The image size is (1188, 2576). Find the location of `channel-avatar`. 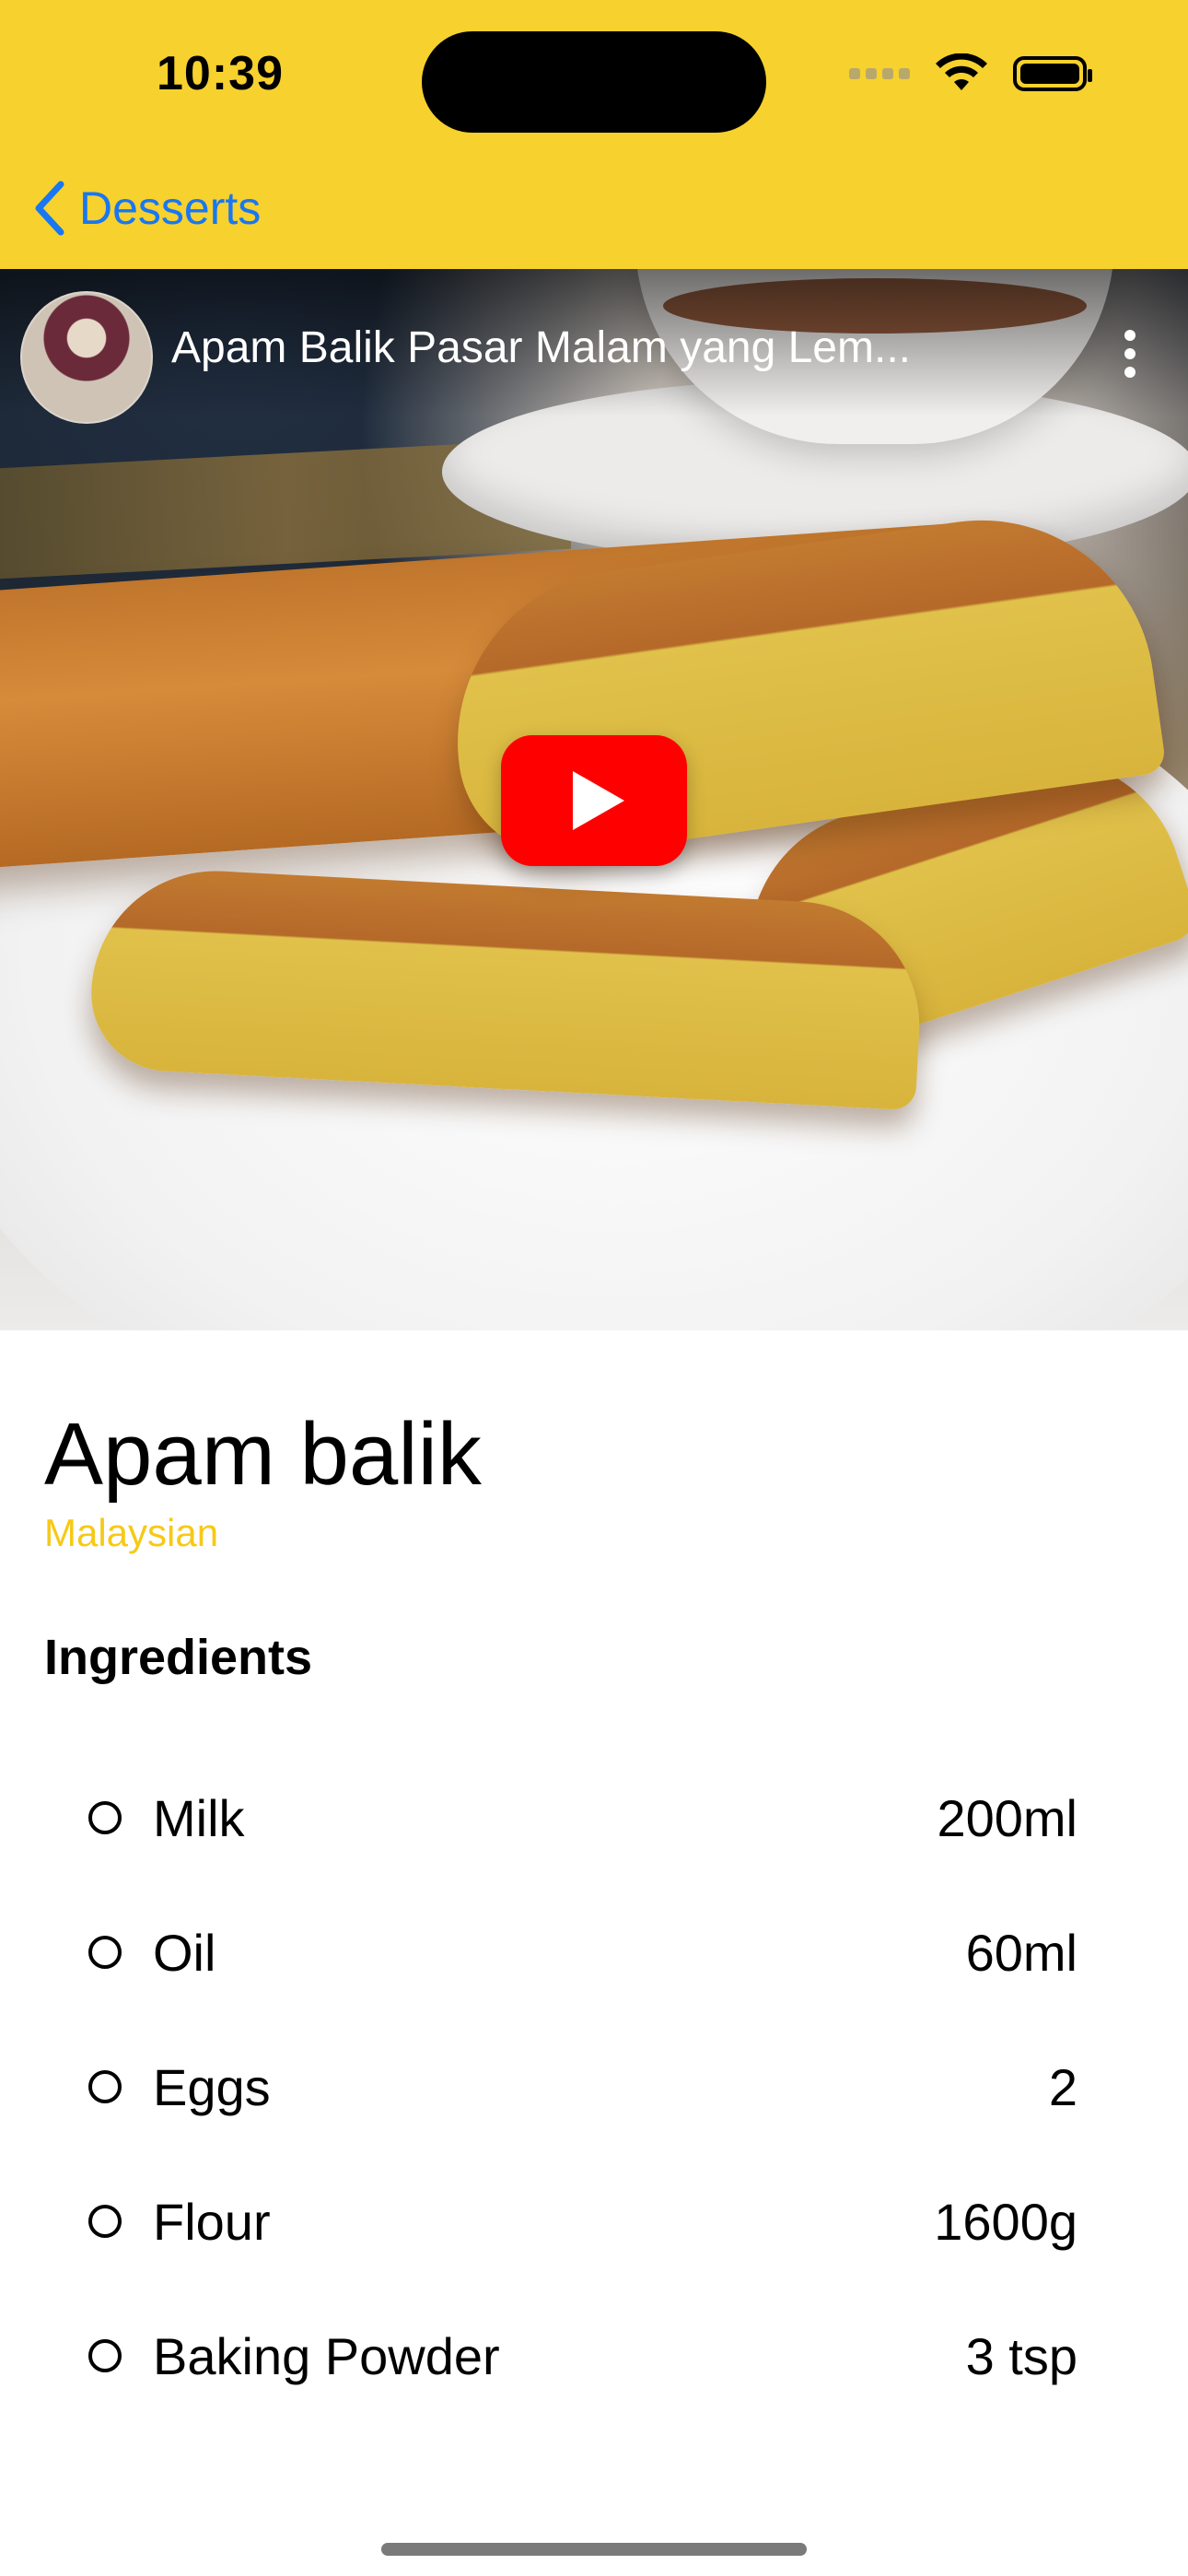

channel-avatar is located at coordinates (86, 357).